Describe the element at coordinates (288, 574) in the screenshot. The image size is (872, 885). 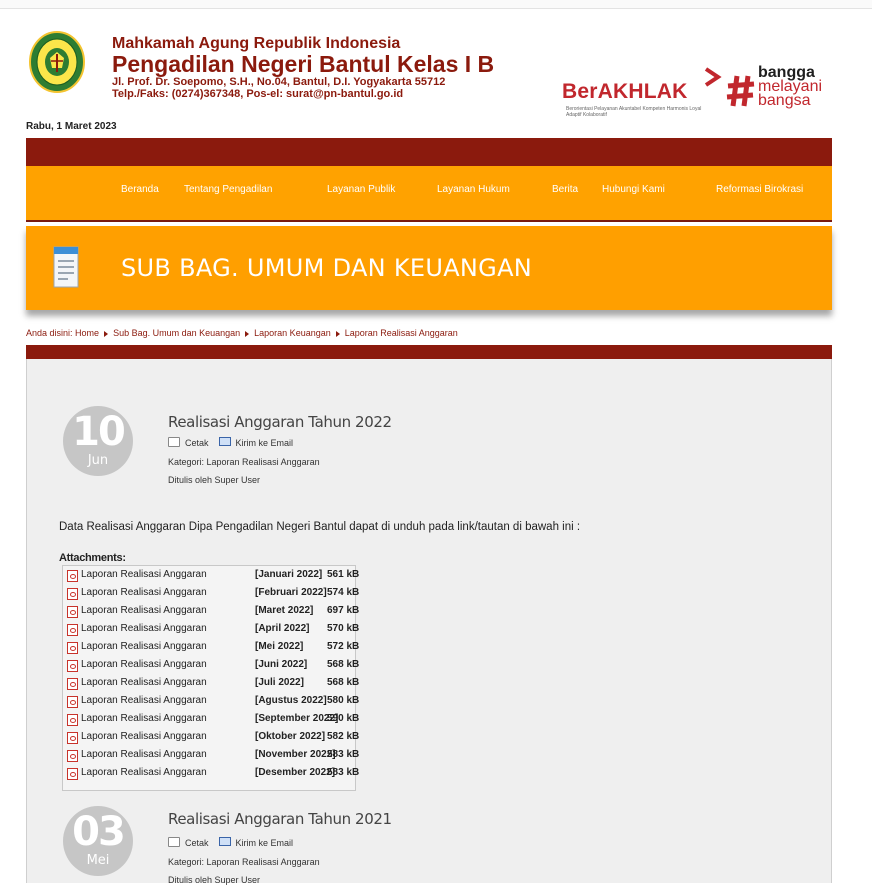
I see `attachment-month: [Januari 2022]` at that location.